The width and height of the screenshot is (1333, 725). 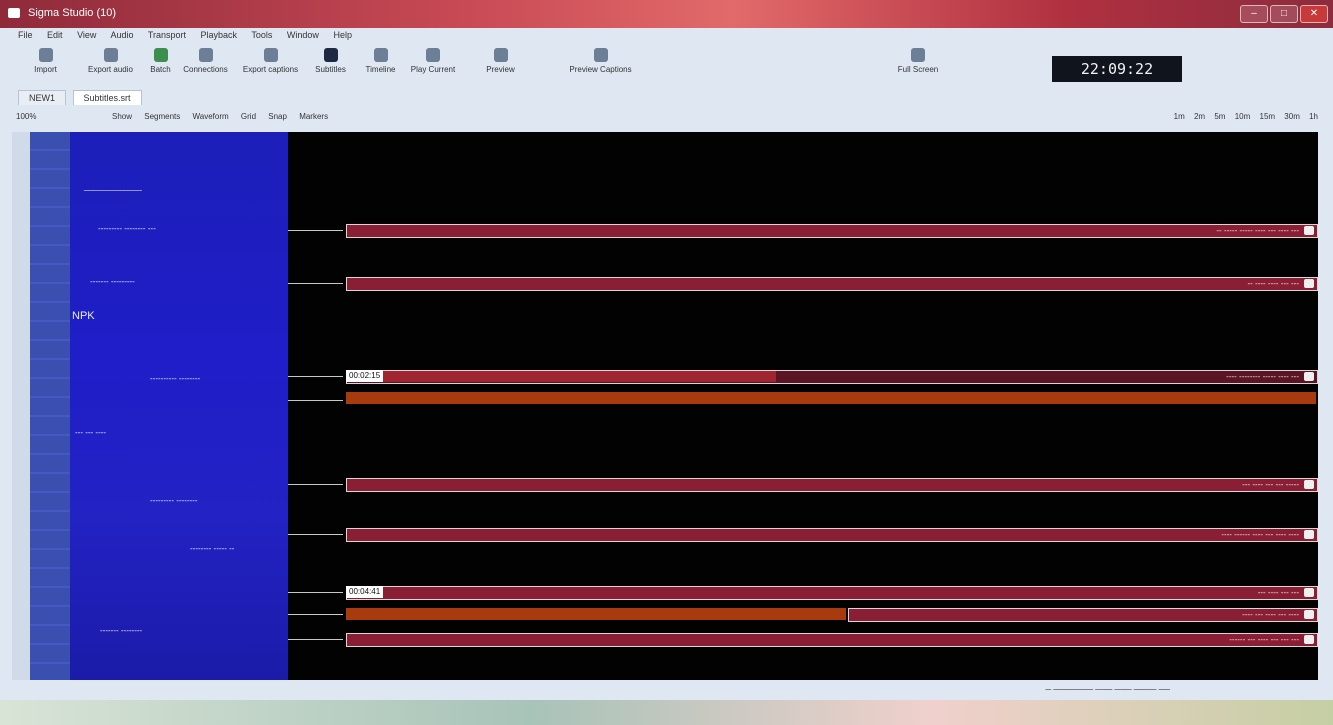 I want to click on minimize-button: –, so click(x=1254, y=14).